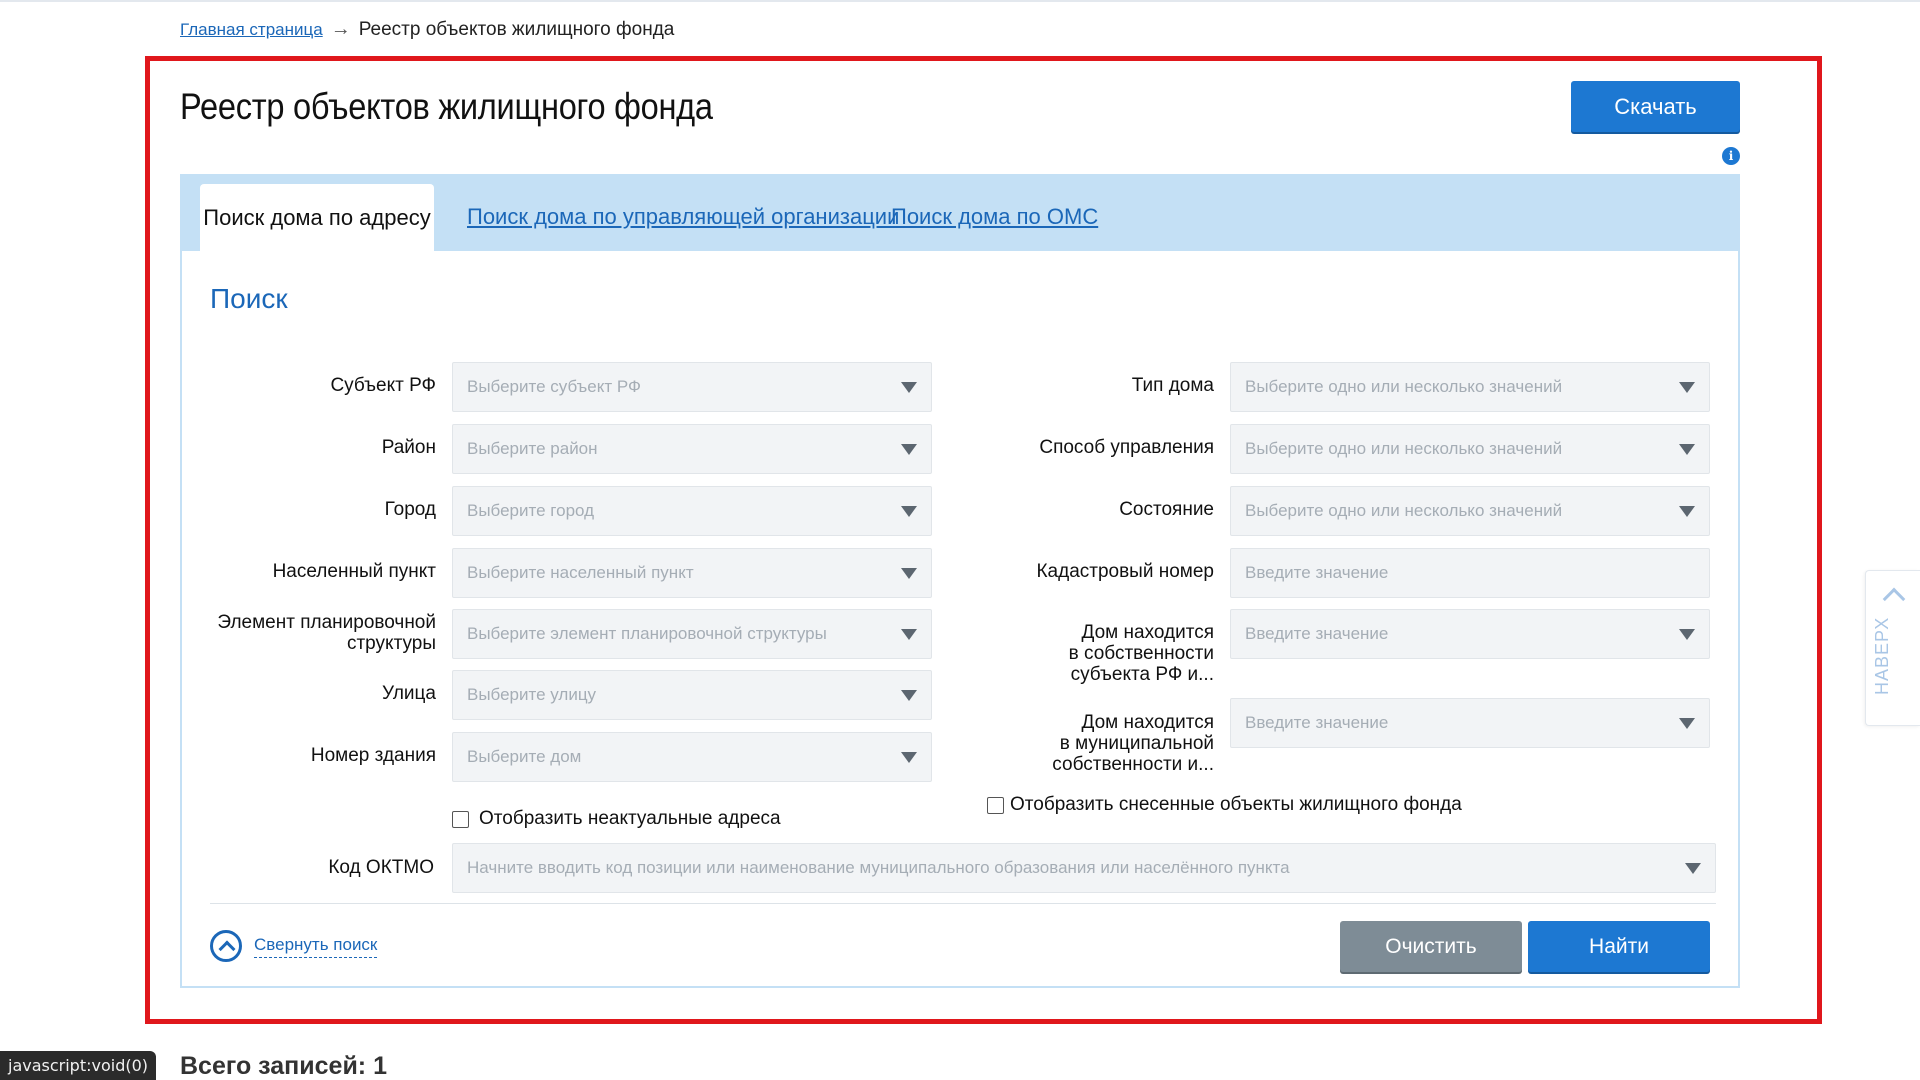 The width and height of the screenshot is (1920, 1080). What do you see at coordinates (391, 643) in the screenshot?
I see `label-planning-element-line2: структуры` at bounding box center [391, 643].